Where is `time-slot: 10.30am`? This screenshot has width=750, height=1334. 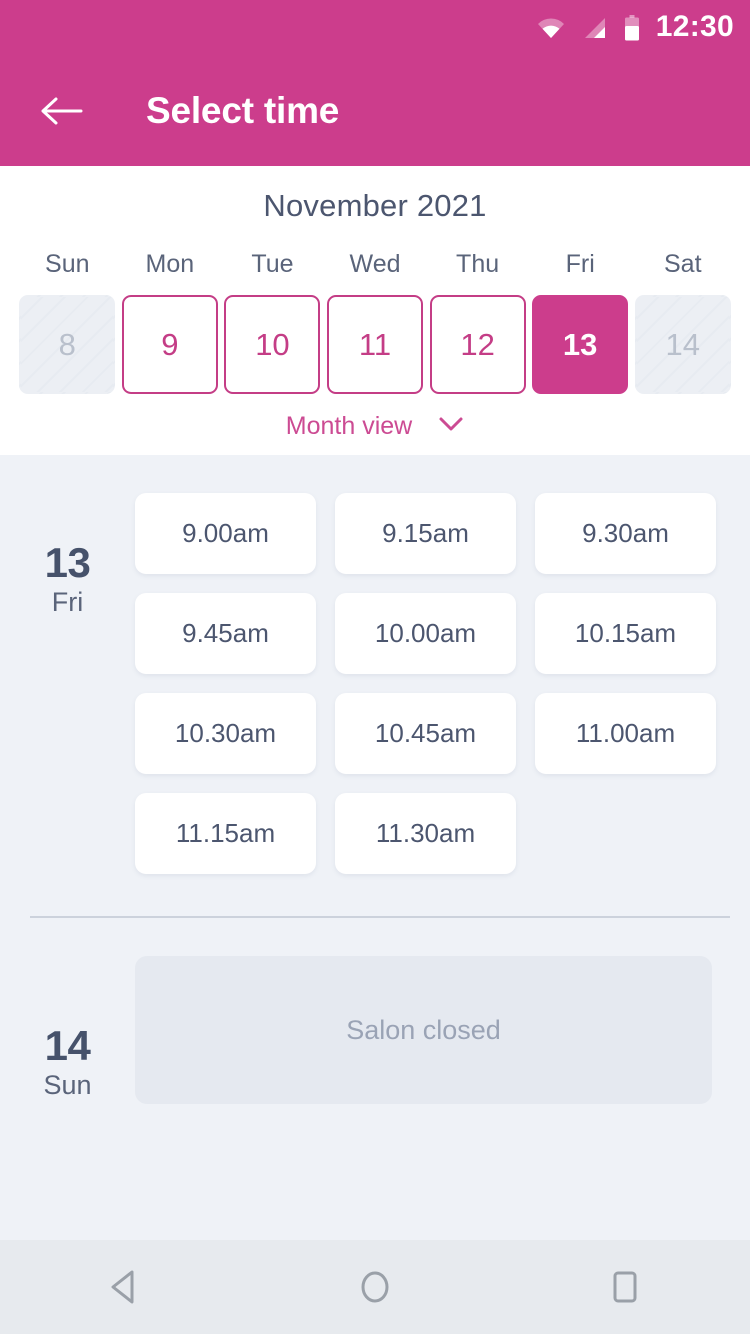
time-slot: 10.30am is located at coordinates (225, 733).